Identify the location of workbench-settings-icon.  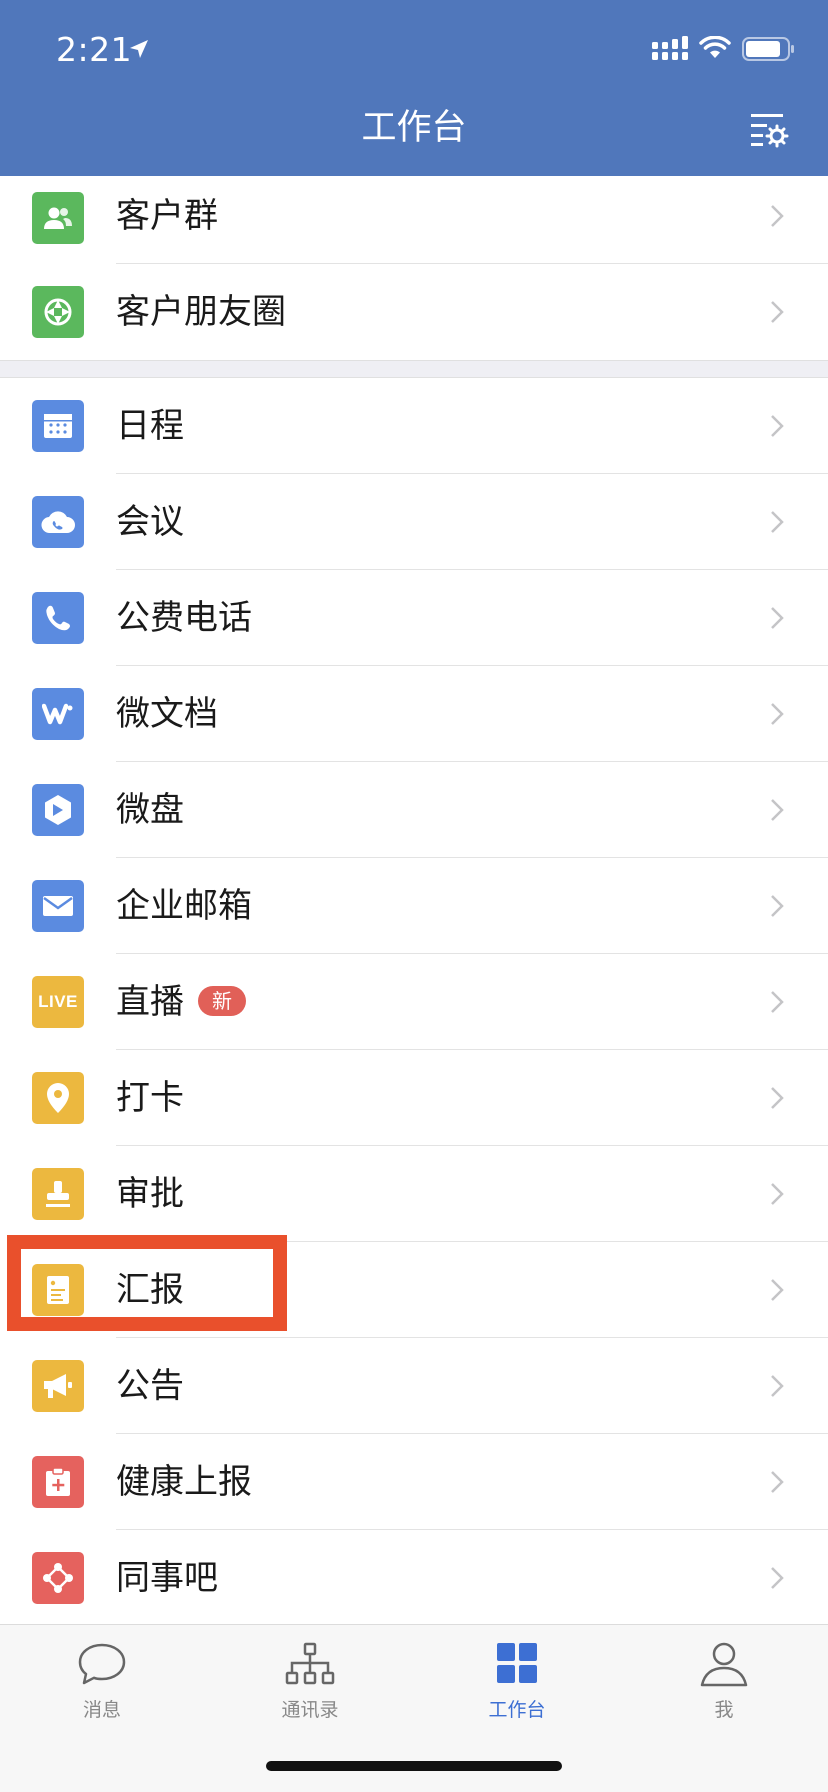
(769, 130).